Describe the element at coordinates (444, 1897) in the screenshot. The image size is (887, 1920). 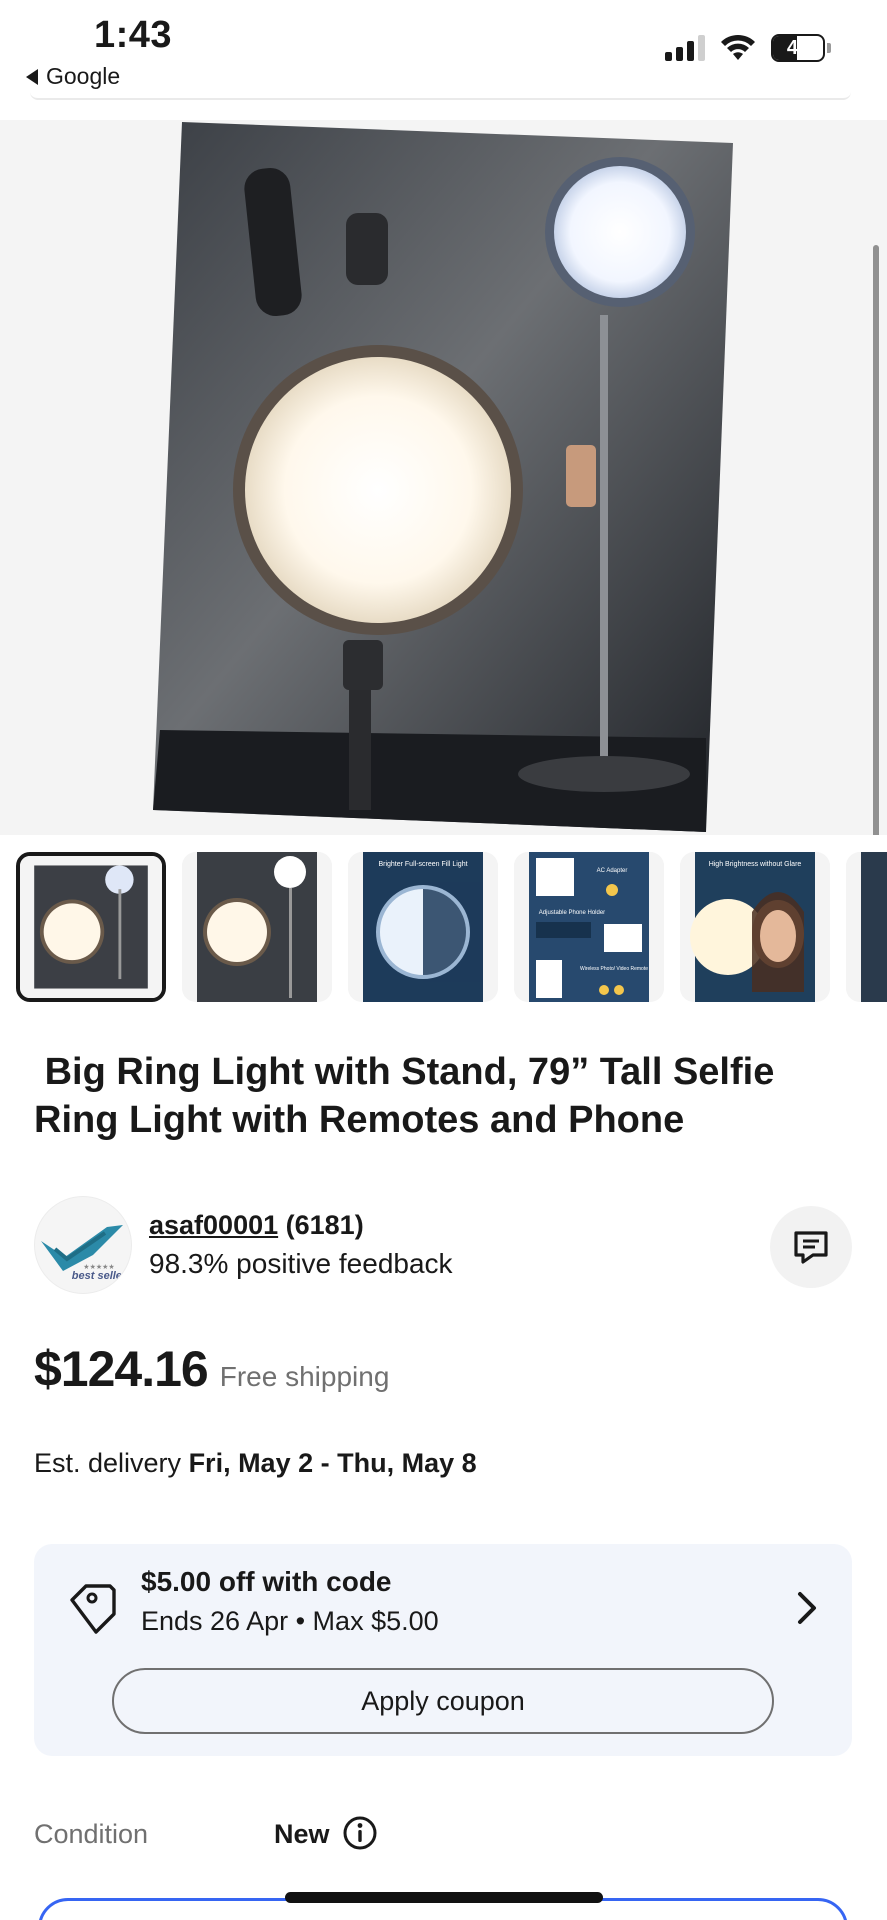
I see `home-indicator` at that location.